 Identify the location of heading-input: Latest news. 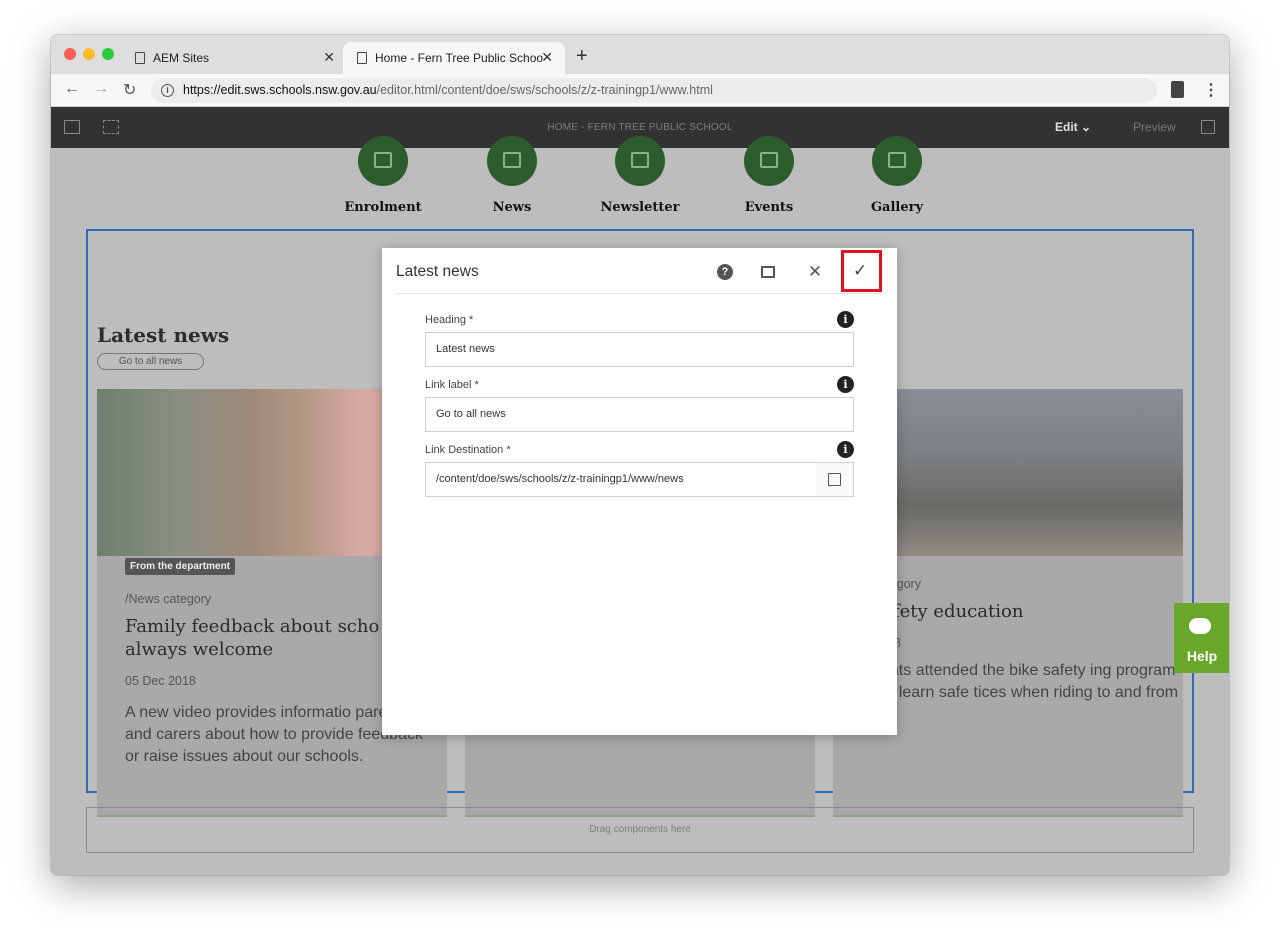
(639, 349).